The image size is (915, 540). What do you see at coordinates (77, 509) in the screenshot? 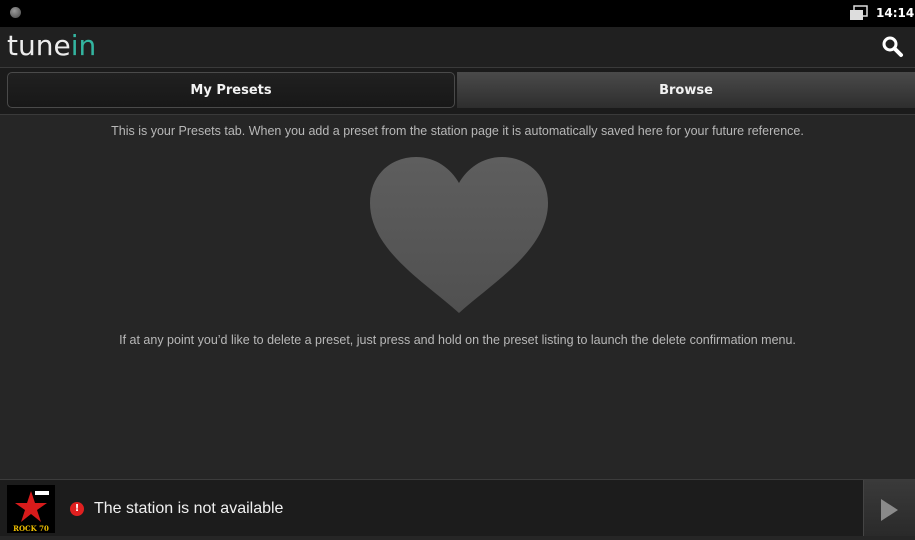
I see `alert-icon: !` at bounding box center [77, 509].